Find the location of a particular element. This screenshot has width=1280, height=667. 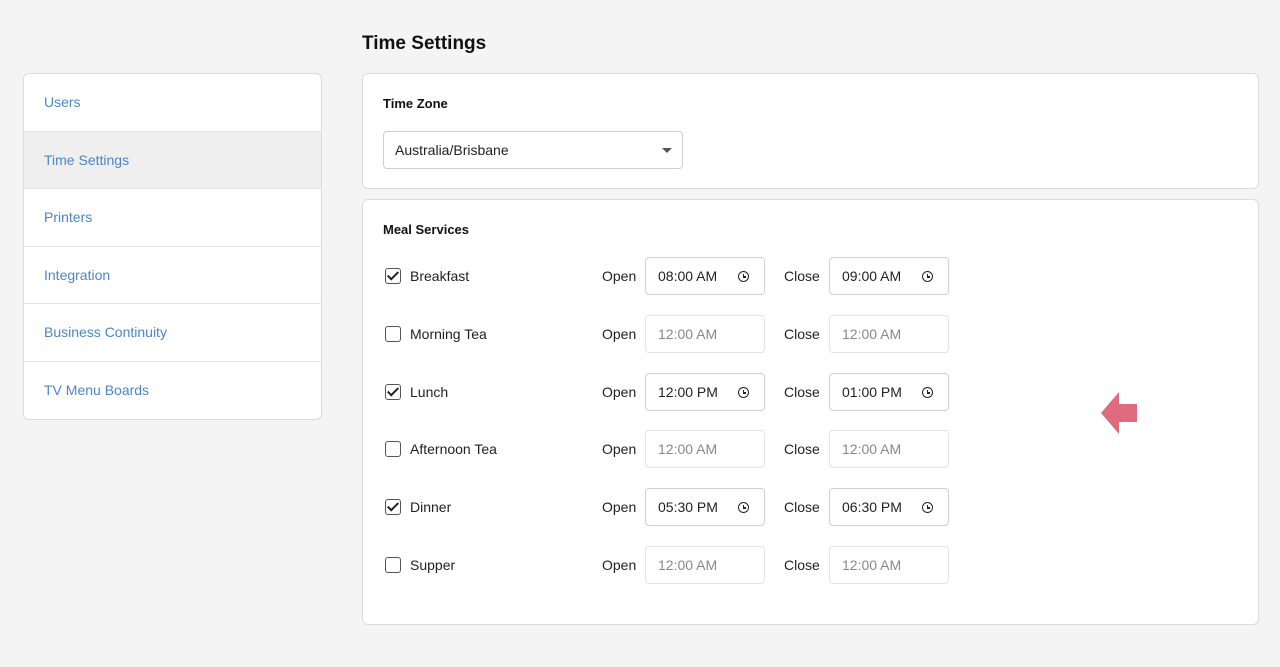

lunch-checkbox is located at coordinates (393, 392).